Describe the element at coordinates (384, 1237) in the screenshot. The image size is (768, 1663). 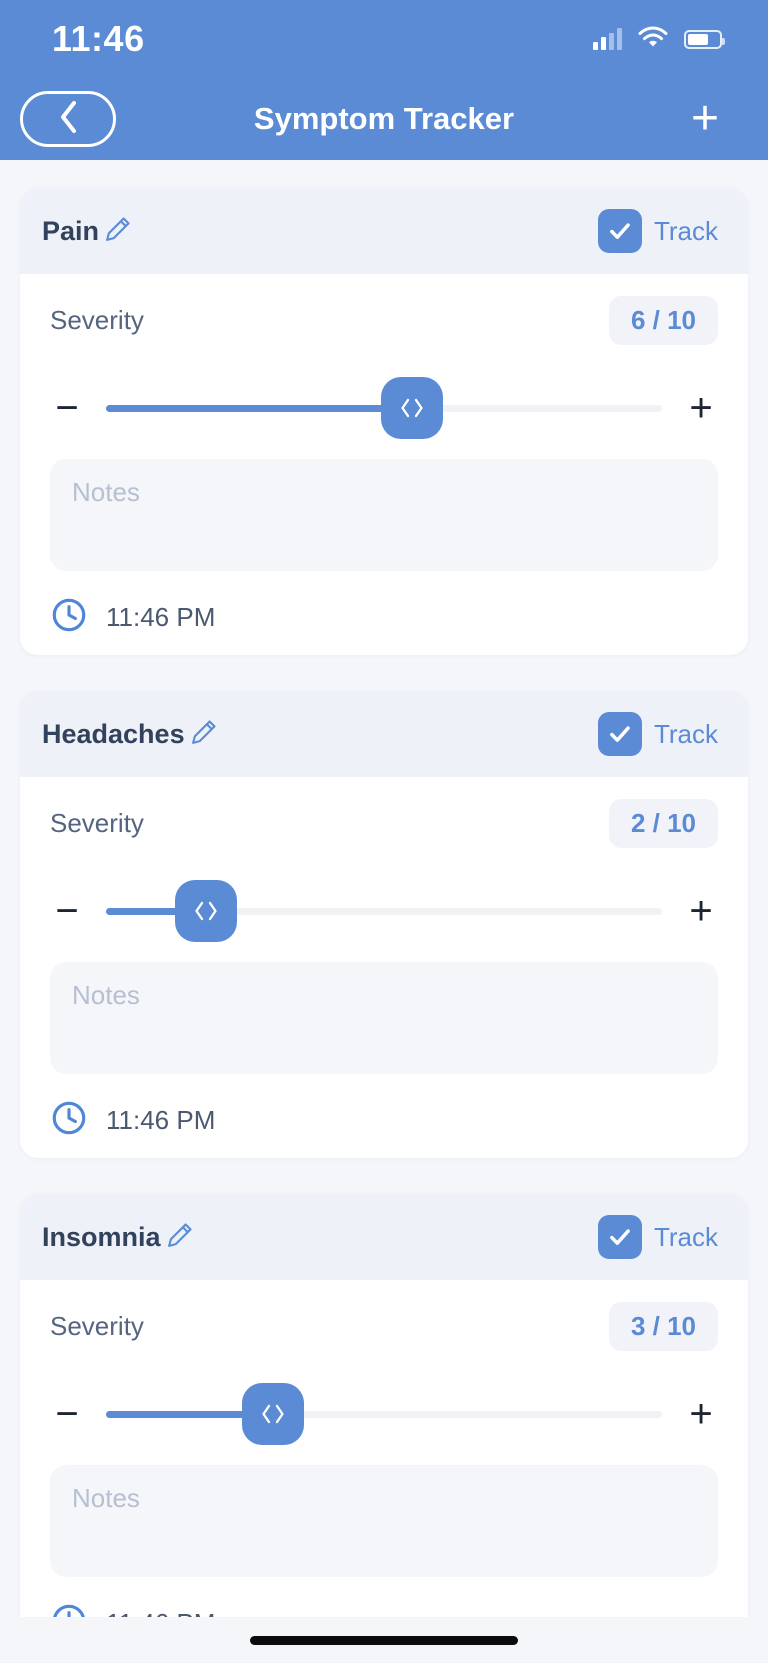
I see `symptom-card-header: Insomnia Track` at that location.